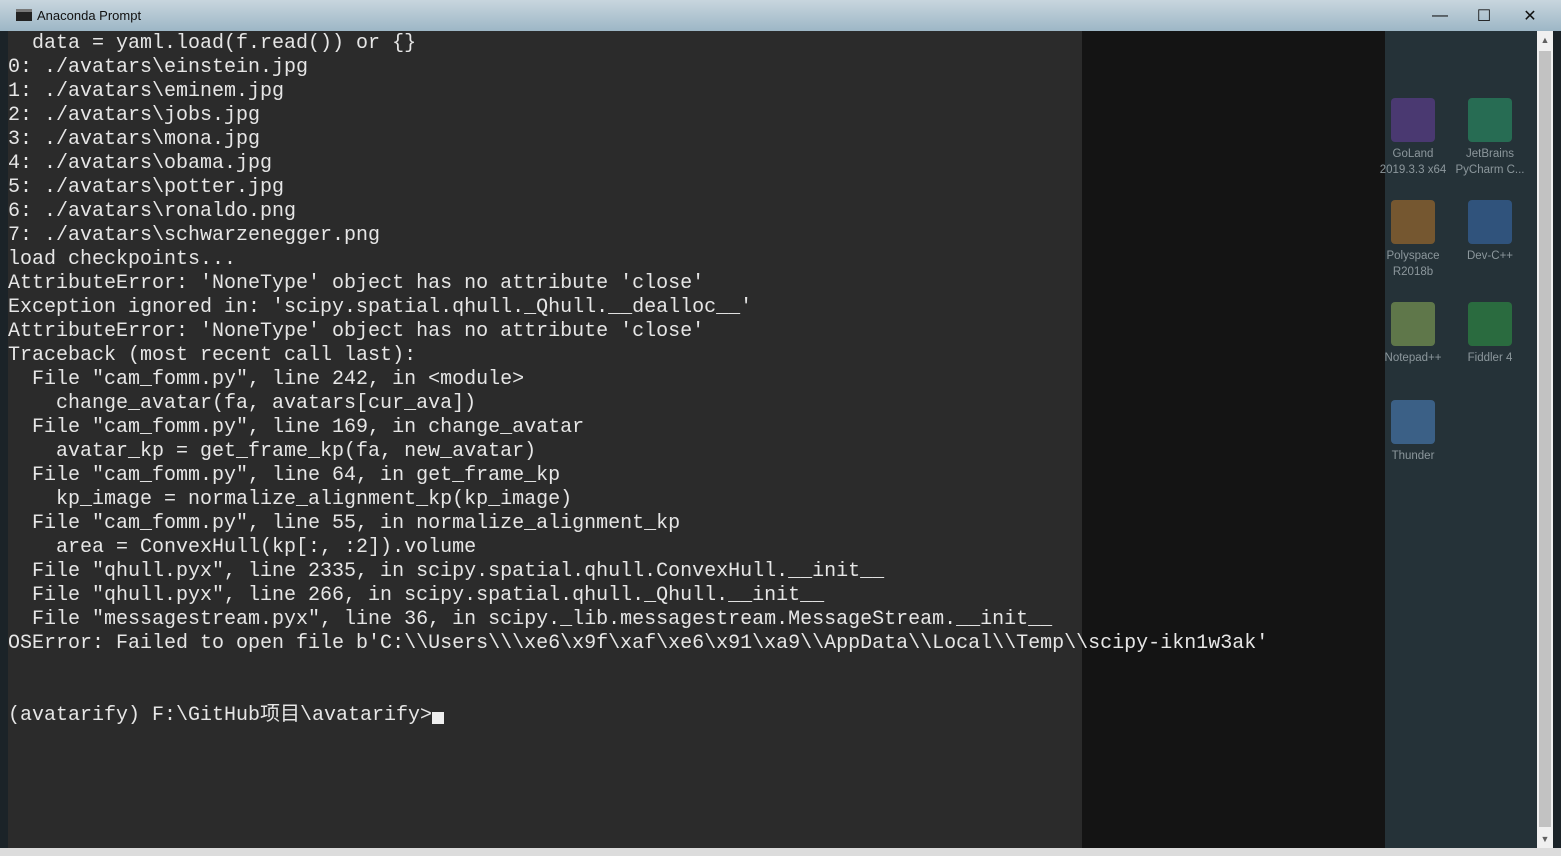 Image resolution: width=1561 pixels, height=856 pixels. Describe the element at coordinates (242, 547) in the screenshot. I see `terminal-line: area = ConvexHull(kp[:, :2]).volume` at that location.